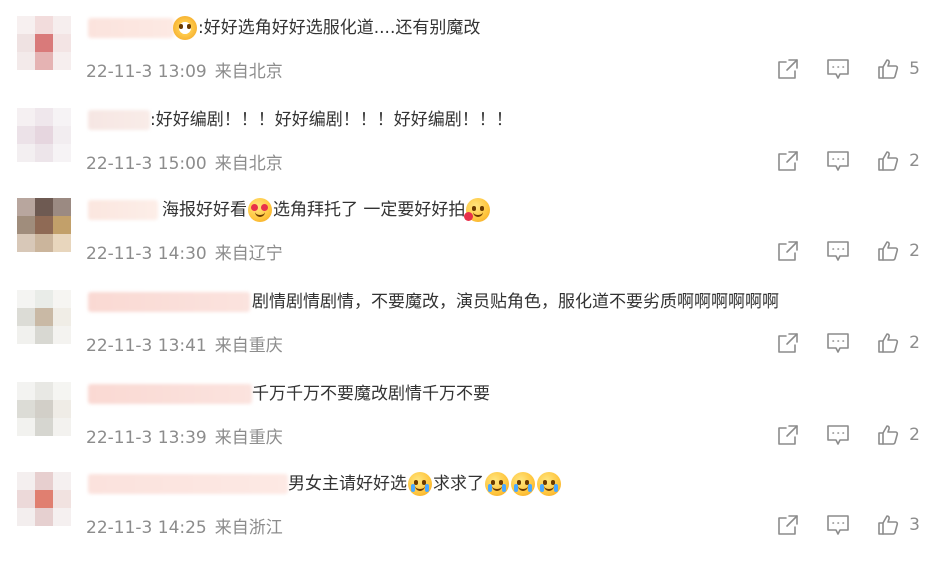 This screenshot has height=564, width=940. Describe the element at coordinates (371, 394) in the screenshot. I see `comment-text: 千万千万不要魔改剧情千万不要` at that location.